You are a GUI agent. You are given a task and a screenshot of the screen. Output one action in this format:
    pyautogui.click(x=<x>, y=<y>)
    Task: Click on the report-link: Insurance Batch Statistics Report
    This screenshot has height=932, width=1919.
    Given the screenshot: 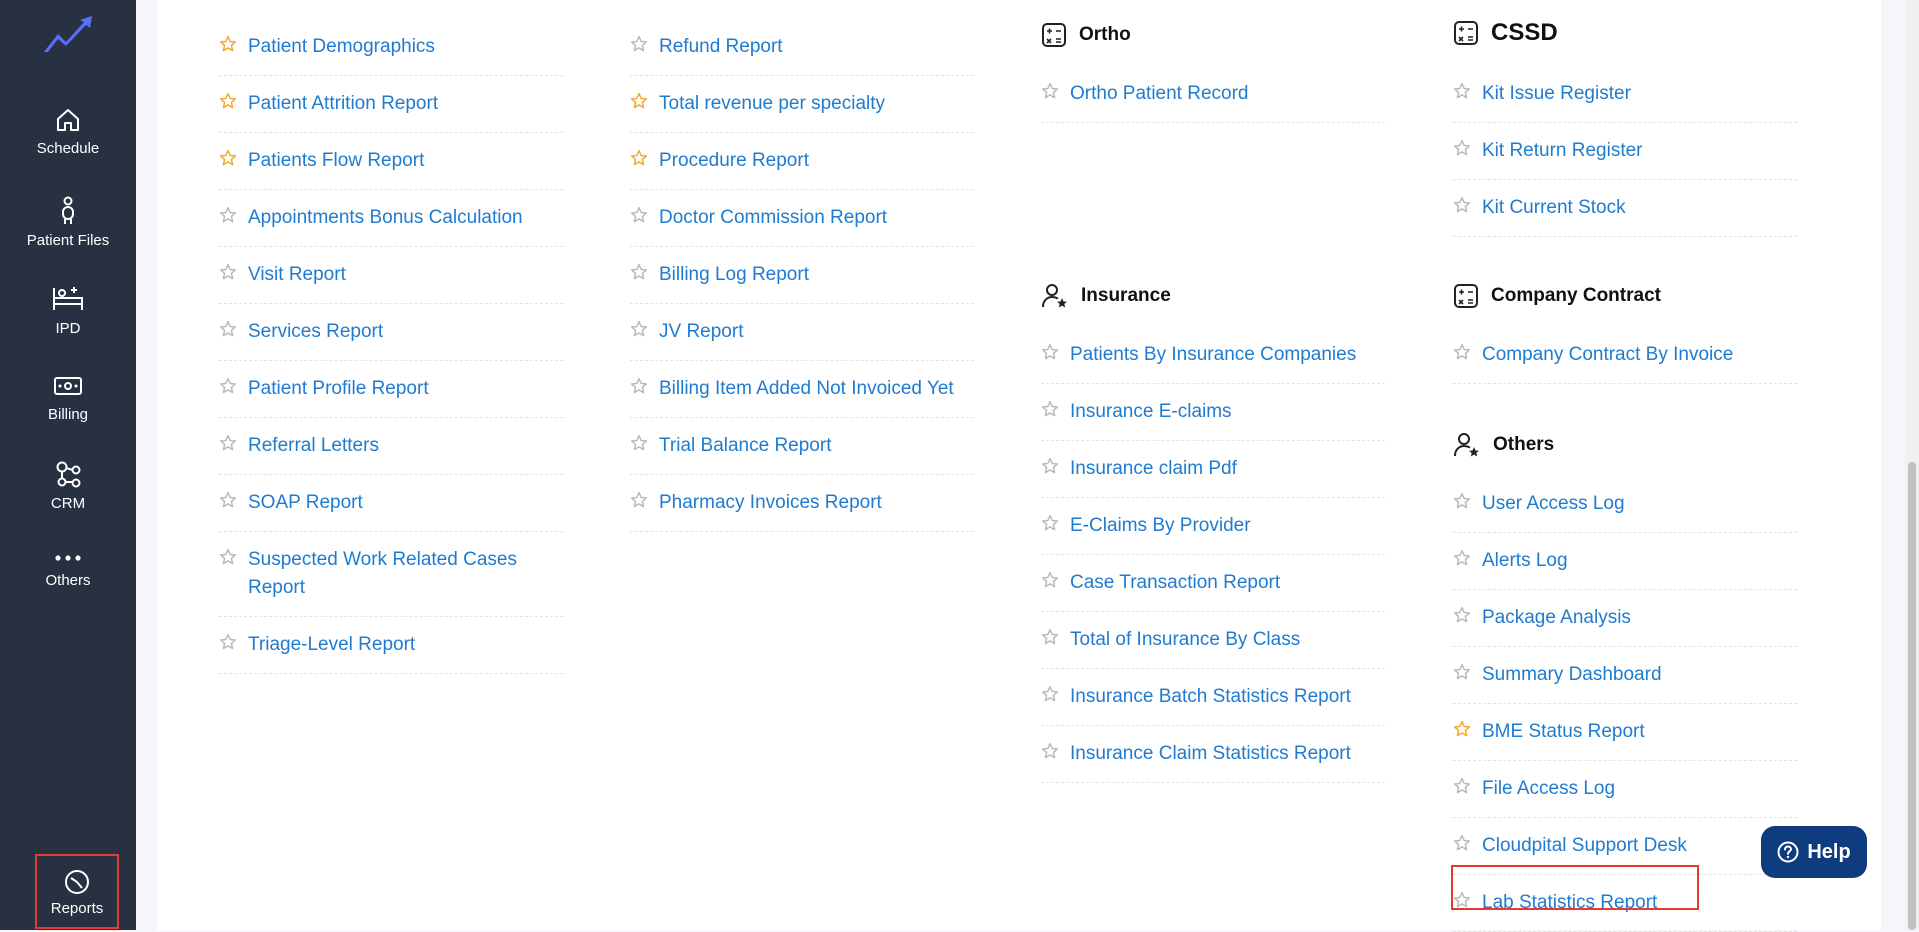 What is the action you would take?
    pyautogui.click(x=1213, y=697)
    